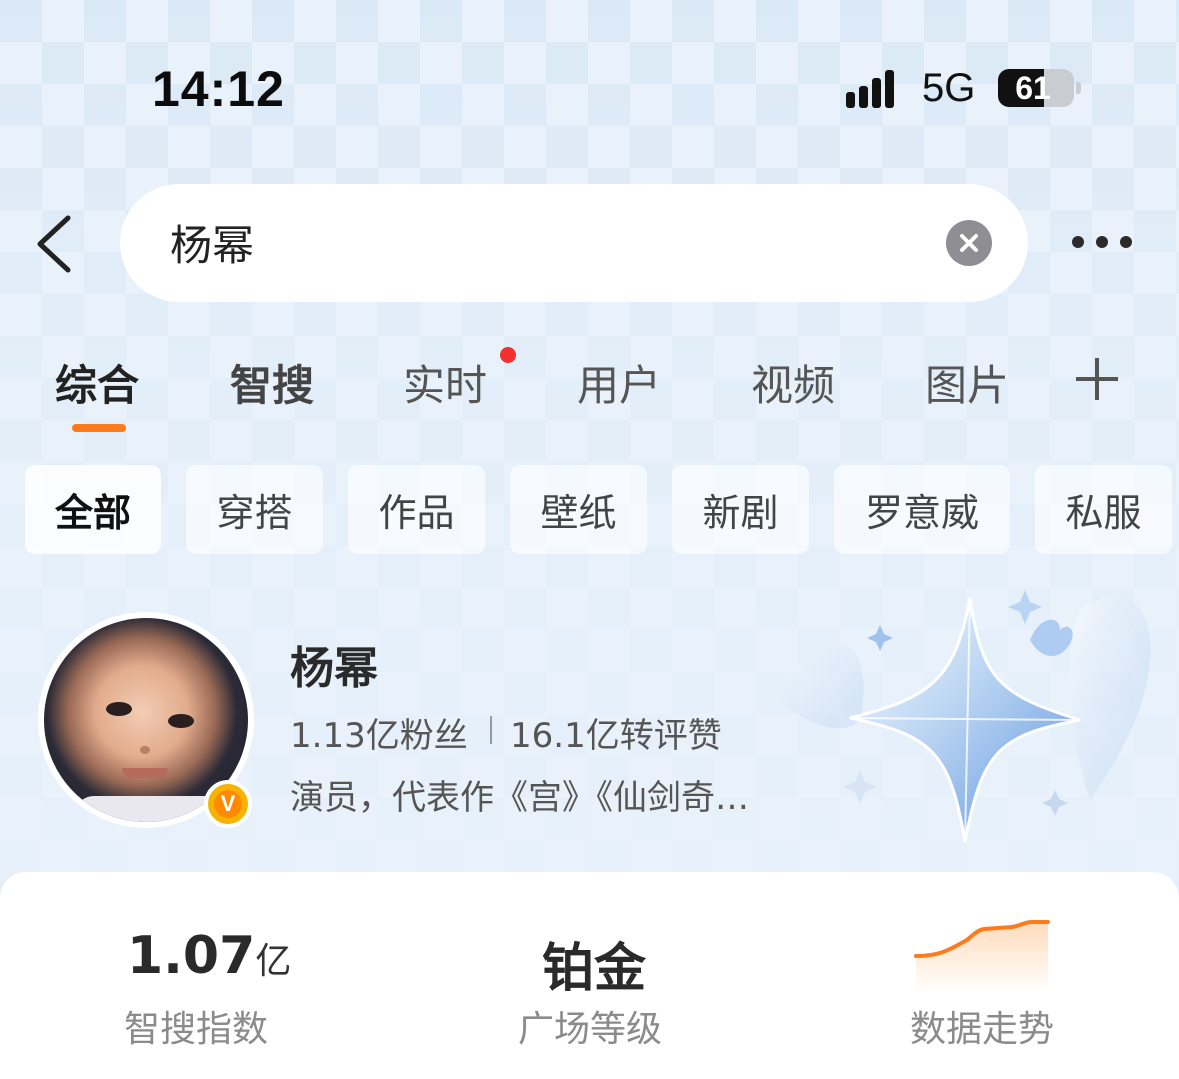  I want to click on filter-chip-new-drama: 新剧, so click(740, 509).